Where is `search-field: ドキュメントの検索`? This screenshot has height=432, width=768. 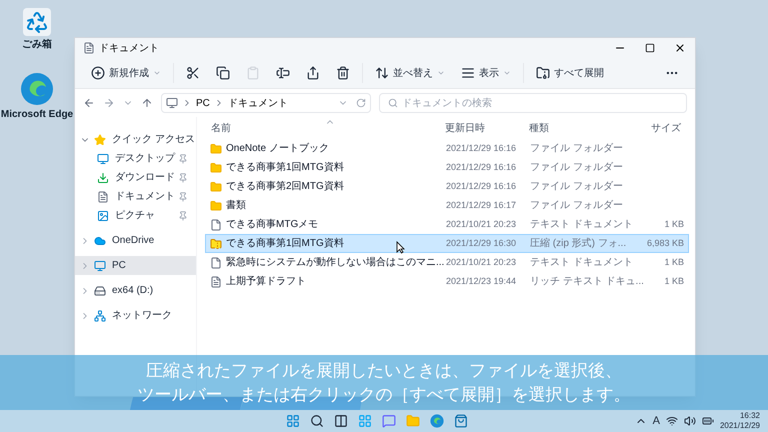 search-field: ドキュメントの検索 is located at coordinates (533, 103).